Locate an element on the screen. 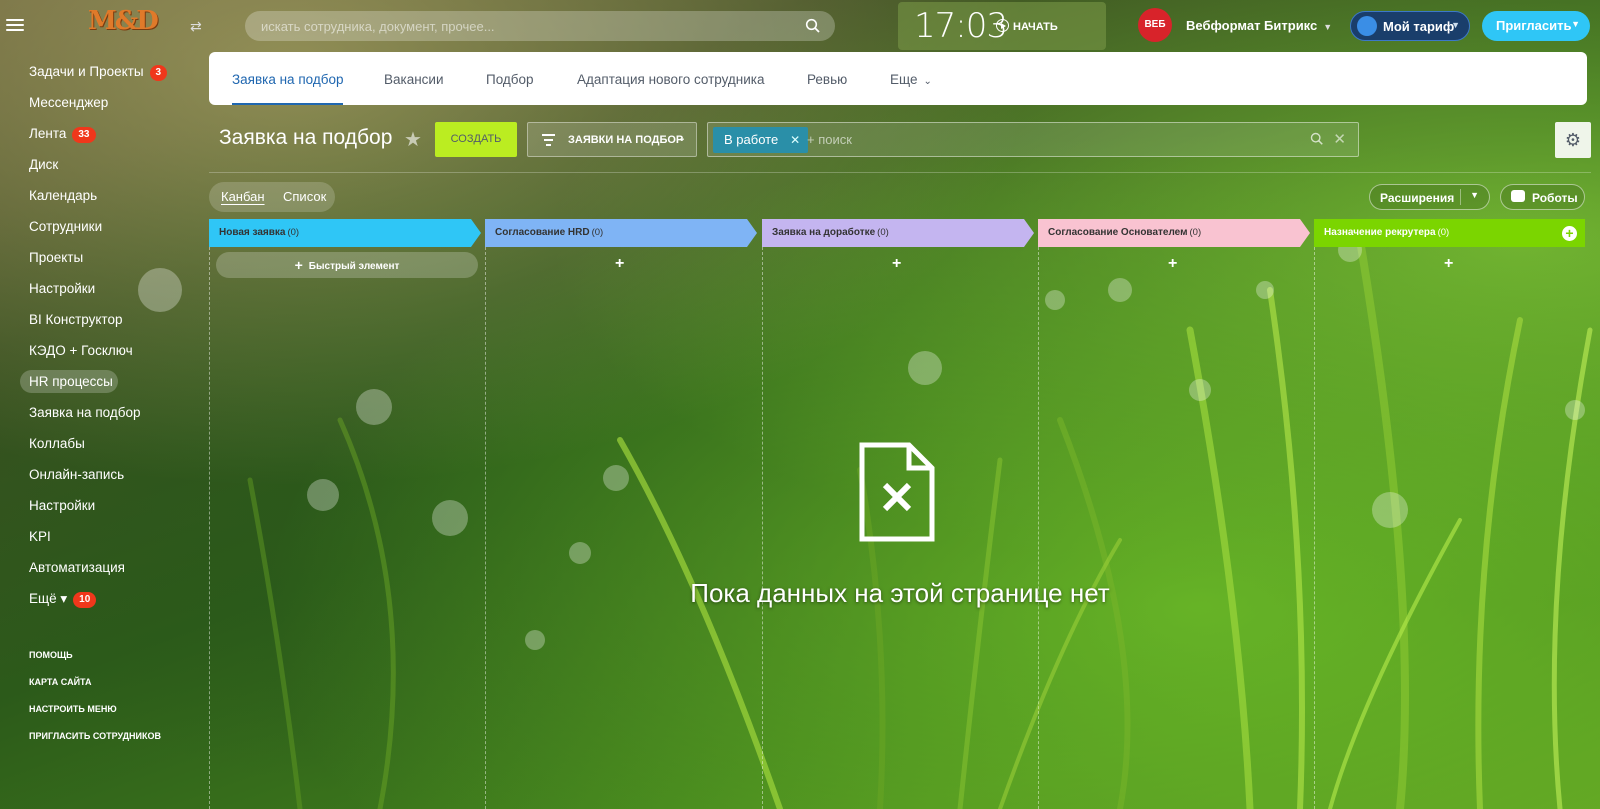 This screenshot has width=1600, height=809. robots-button: Роботы is located at coordinates (1542, 197).